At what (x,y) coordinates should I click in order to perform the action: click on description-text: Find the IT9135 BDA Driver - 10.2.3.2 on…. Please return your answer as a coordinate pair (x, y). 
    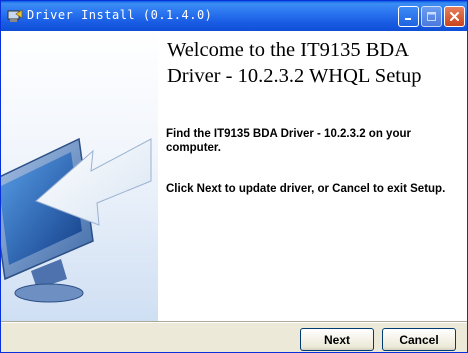
    Looking at the image, I should click on (288, 141).